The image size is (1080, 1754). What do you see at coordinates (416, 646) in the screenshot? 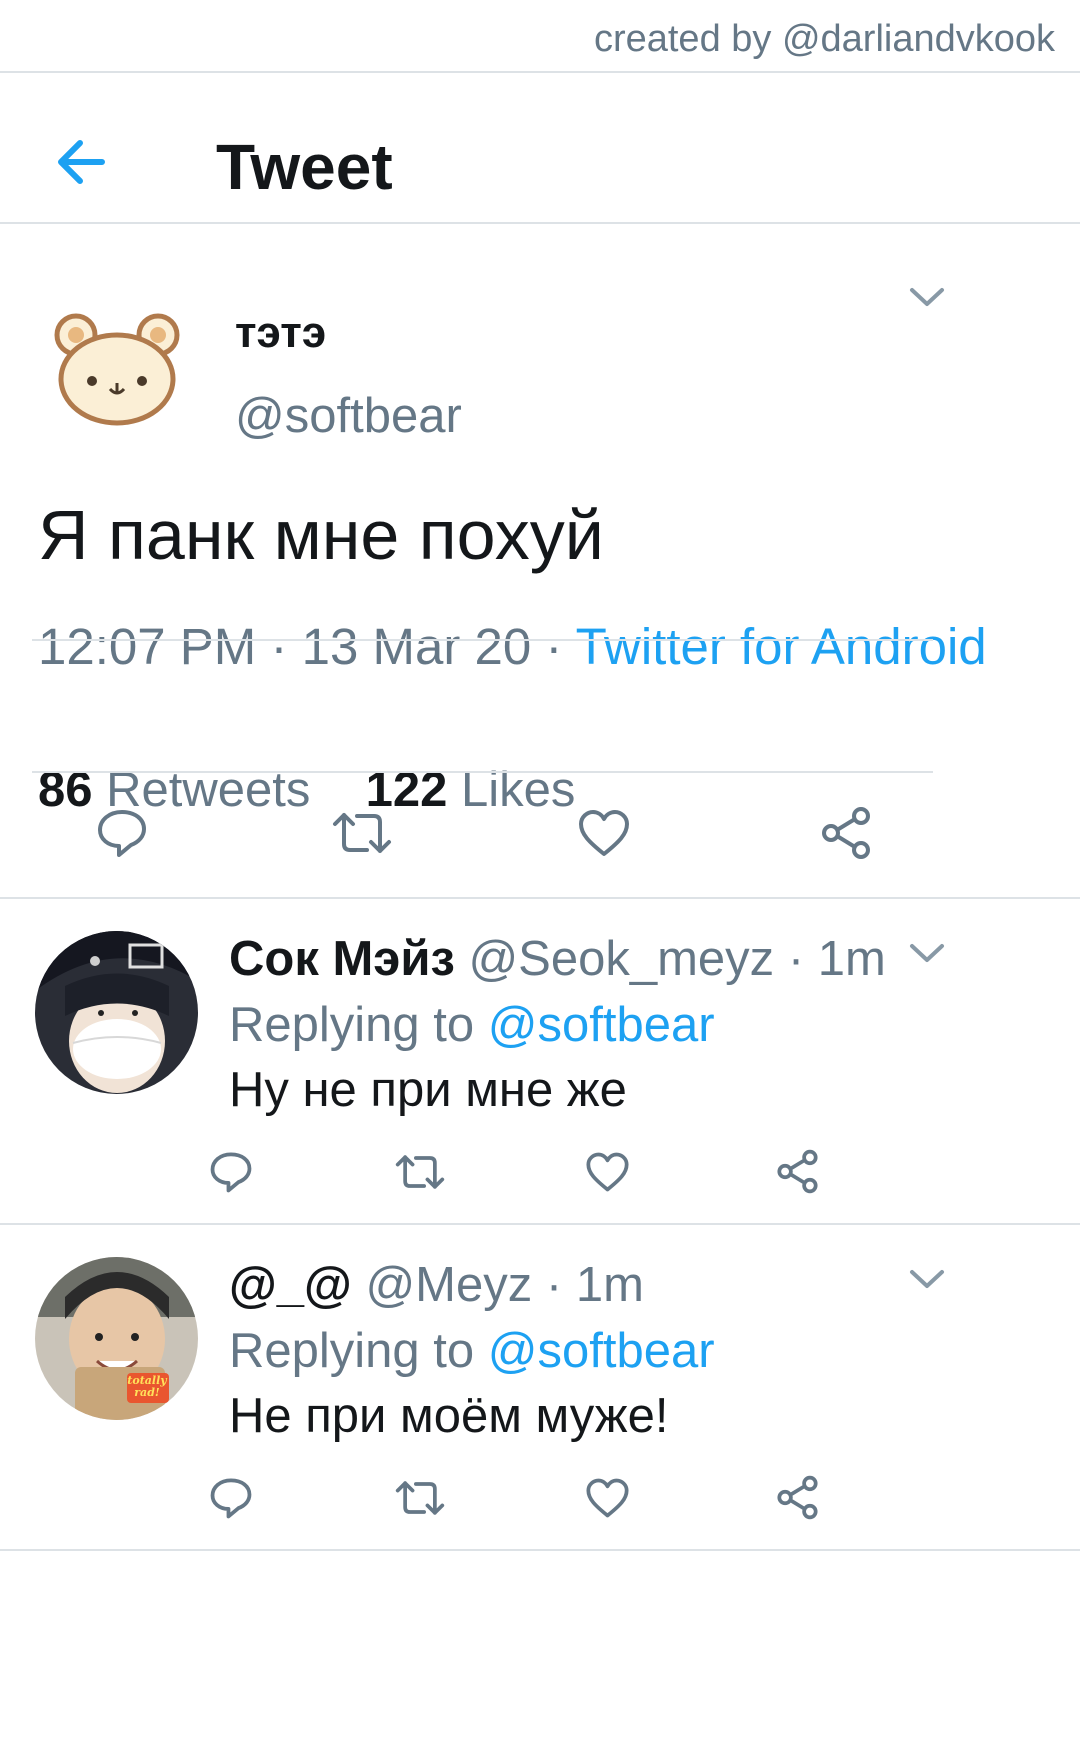
I see `tweet-date: 13 Mar 20` at bounding box center [416, 646].